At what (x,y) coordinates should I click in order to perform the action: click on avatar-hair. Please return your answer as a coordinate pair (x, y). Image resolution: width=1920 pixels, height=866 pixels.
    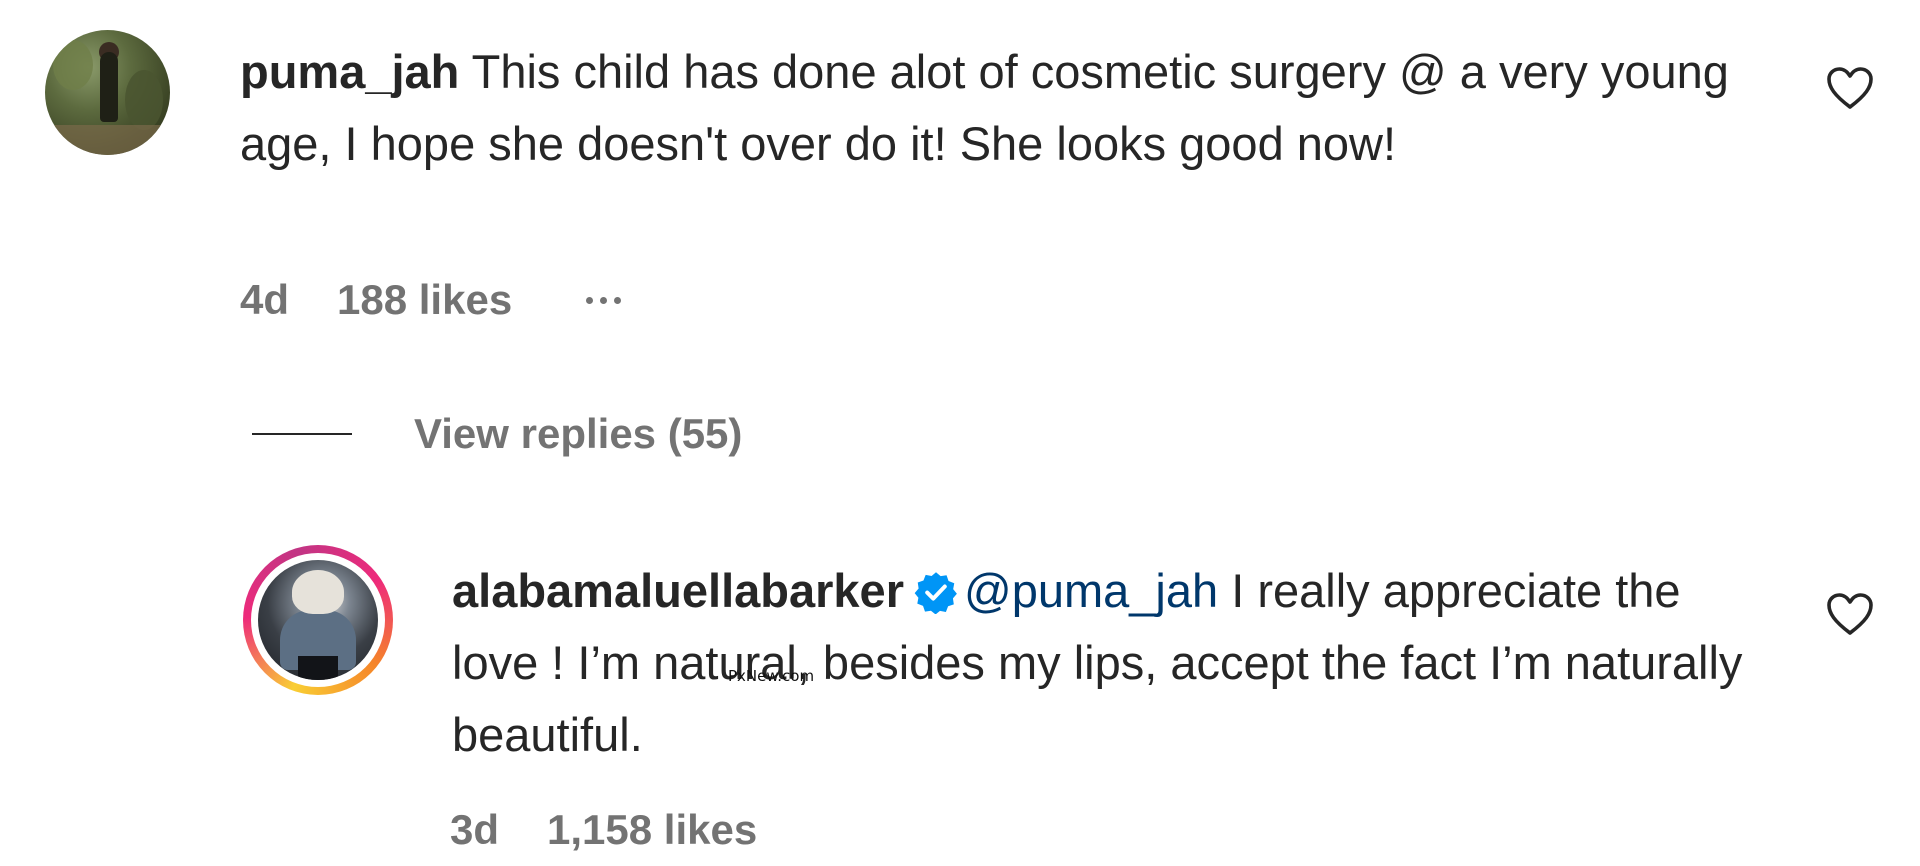
    Looking at the image, I should click on (318, 592).